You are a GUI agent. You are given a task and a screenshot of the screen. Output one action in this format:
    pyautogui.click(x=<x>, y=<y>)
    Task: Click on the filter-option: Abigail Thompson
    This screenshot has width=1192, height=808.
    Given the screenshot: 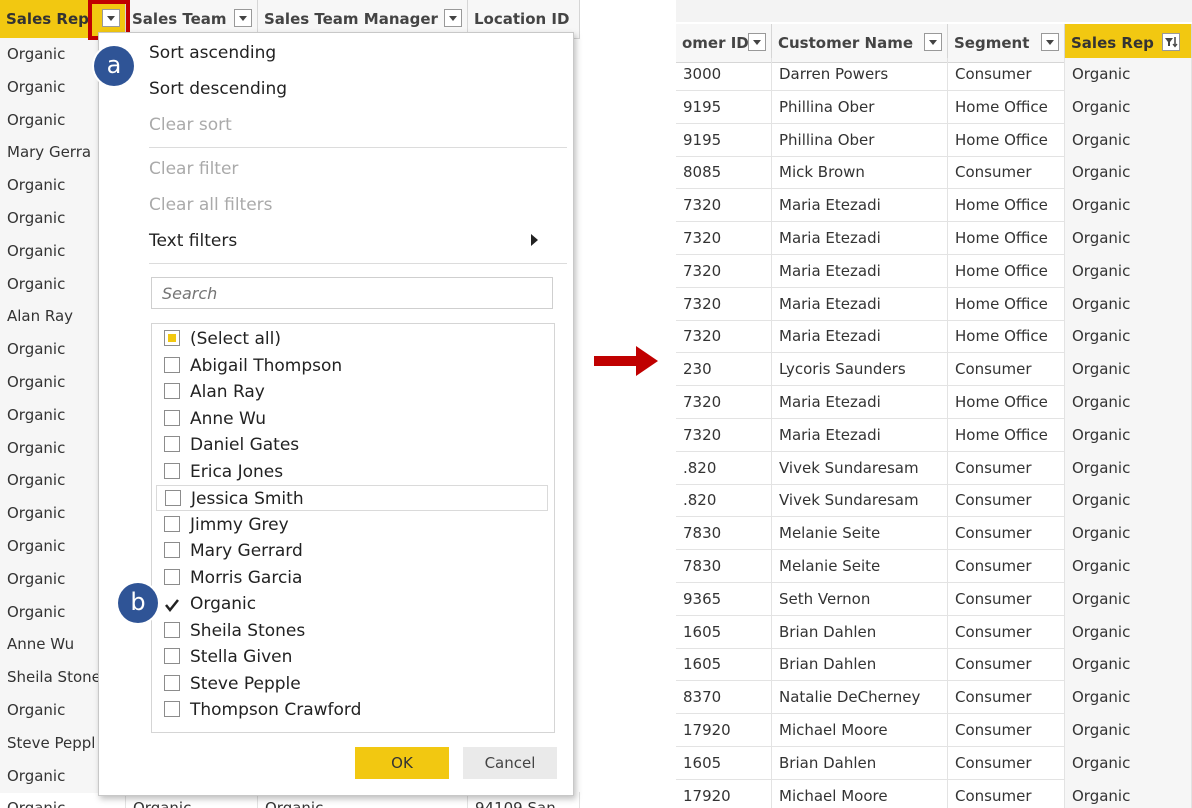 What is the action you would take?
    pyautogui.click(x=357, y=366)
    